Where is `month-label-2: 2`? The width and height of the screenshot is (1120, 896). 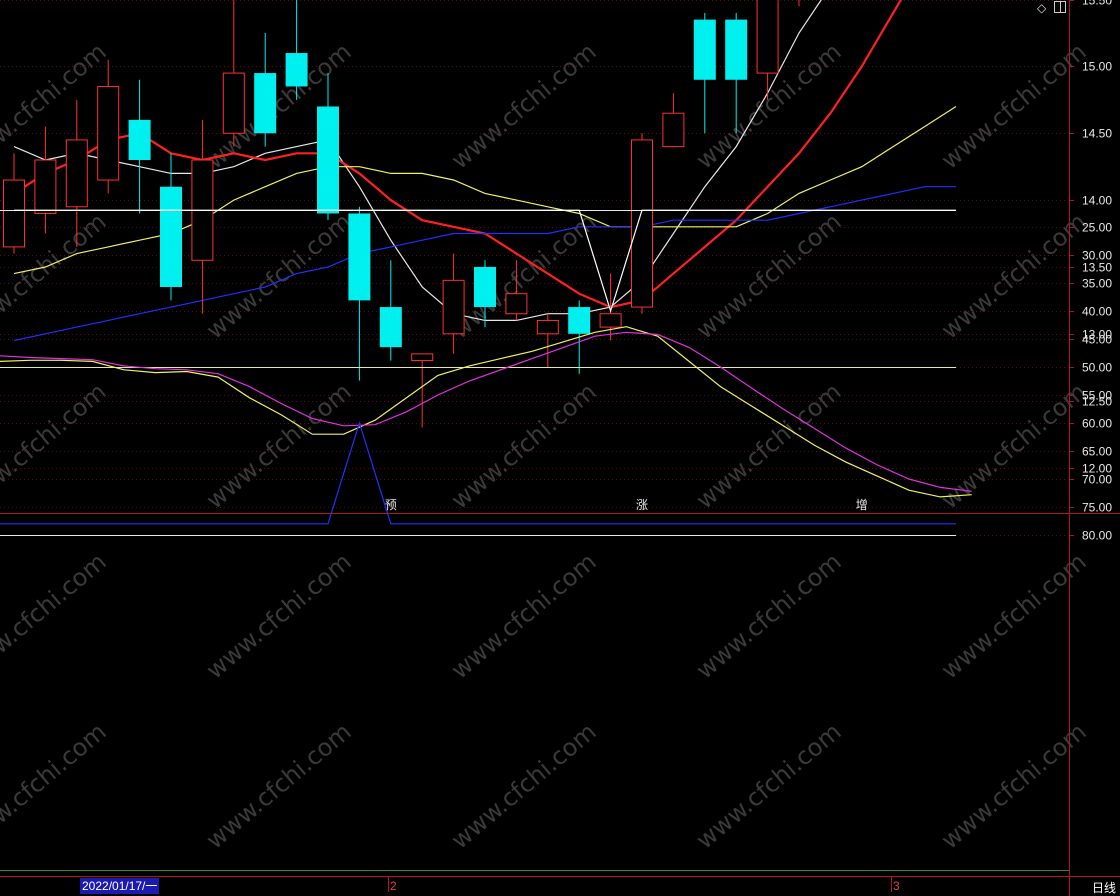
month-label-2: 2 is located at coordinates (393, 886).